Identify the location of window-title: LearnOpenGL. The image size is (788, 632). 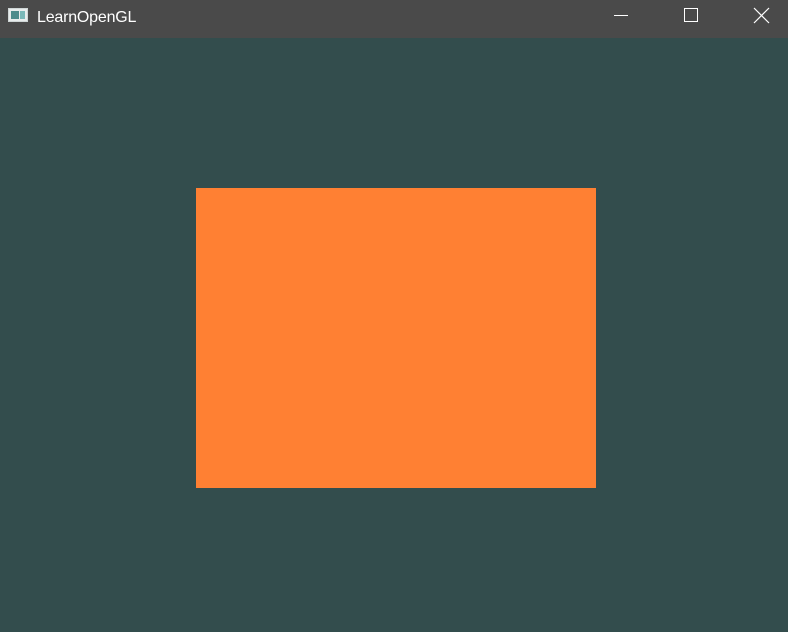
(87, 17).